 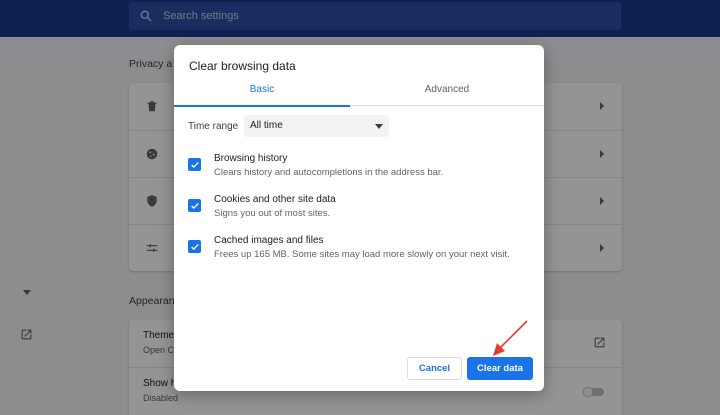 I want to click on cached-images-checkbox, so click(x=194, y=246).